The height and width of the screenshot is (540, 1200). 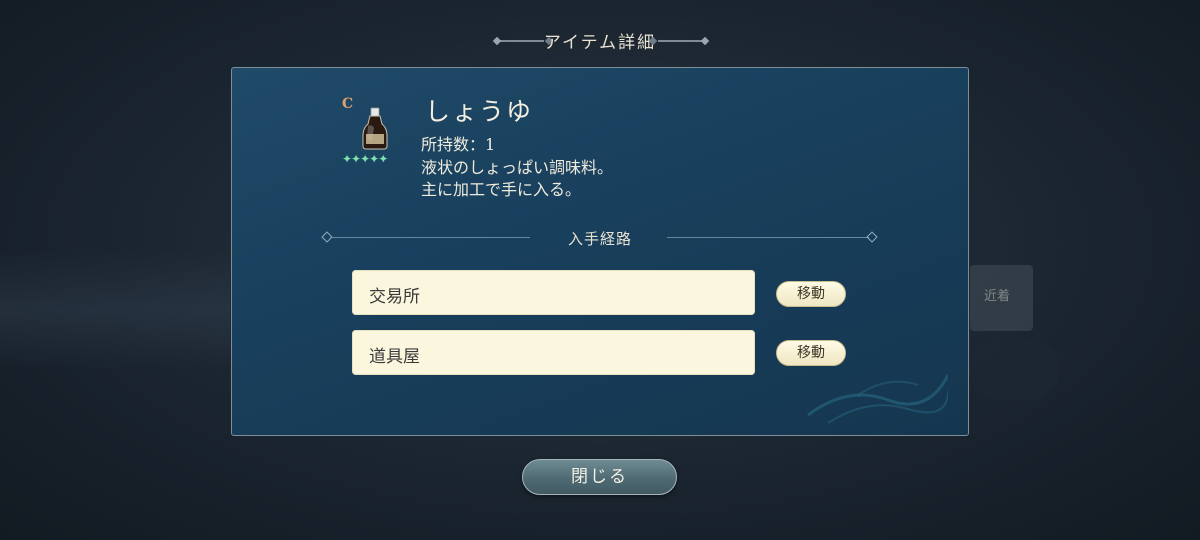 What do you see at coordinates (811, 353) in the screenshot?
I see `move-button-item-shop: 移動` at bounding box center [811, 353].